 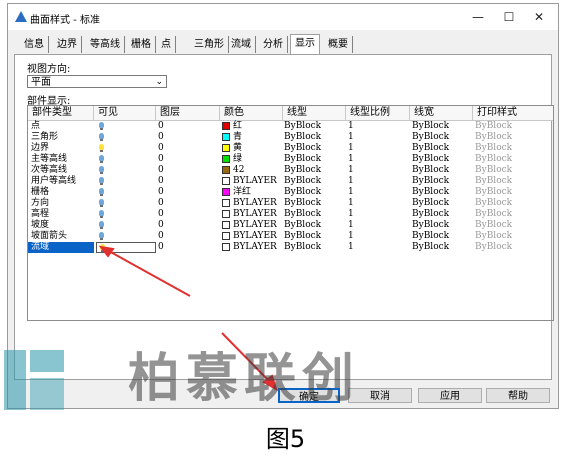 I want to click on component-name: 方向, so click(x=40, y=203).